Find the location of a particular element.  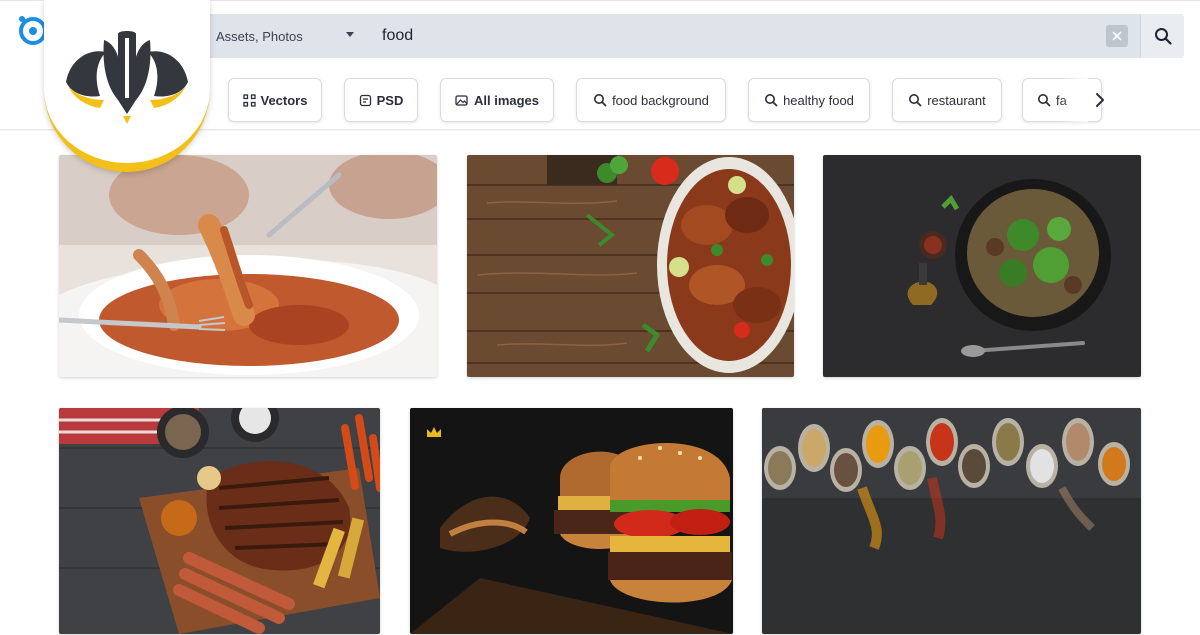

images-icon is located at coordinates (461, 100).